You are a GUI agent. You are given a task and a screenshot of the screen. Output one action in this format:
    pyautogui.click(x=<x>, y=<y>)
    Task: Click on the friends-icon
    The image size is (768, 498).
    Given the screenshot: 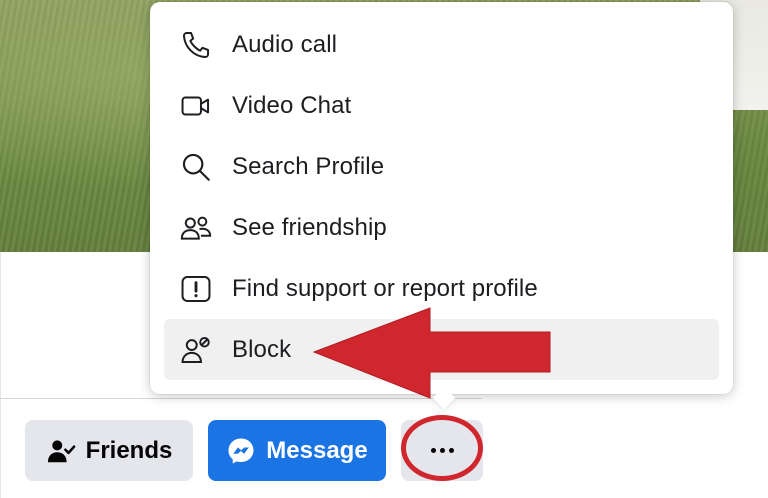 What is the action you would take?
    pyautogui.click(x=196, y=228)
    